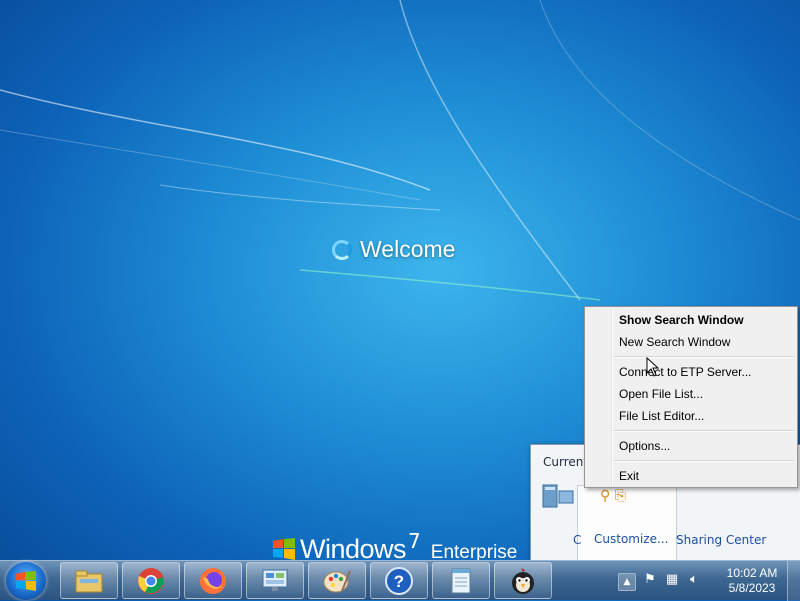 The width and height of the screenshot is (800, 601). Describe the element at coordinates (612, 397) in the screenshot. I see `menu-gutter` at that location.